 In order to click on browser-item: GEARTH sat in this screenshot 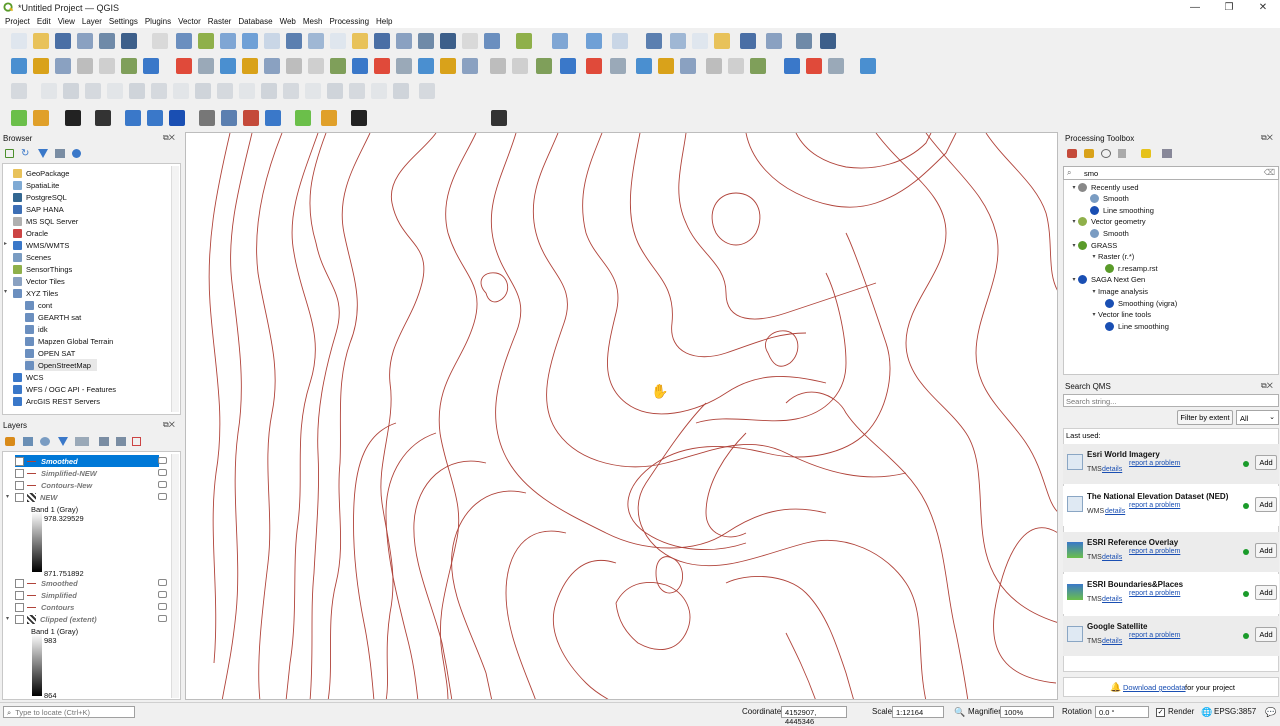, I will do `click(53, 317)`.